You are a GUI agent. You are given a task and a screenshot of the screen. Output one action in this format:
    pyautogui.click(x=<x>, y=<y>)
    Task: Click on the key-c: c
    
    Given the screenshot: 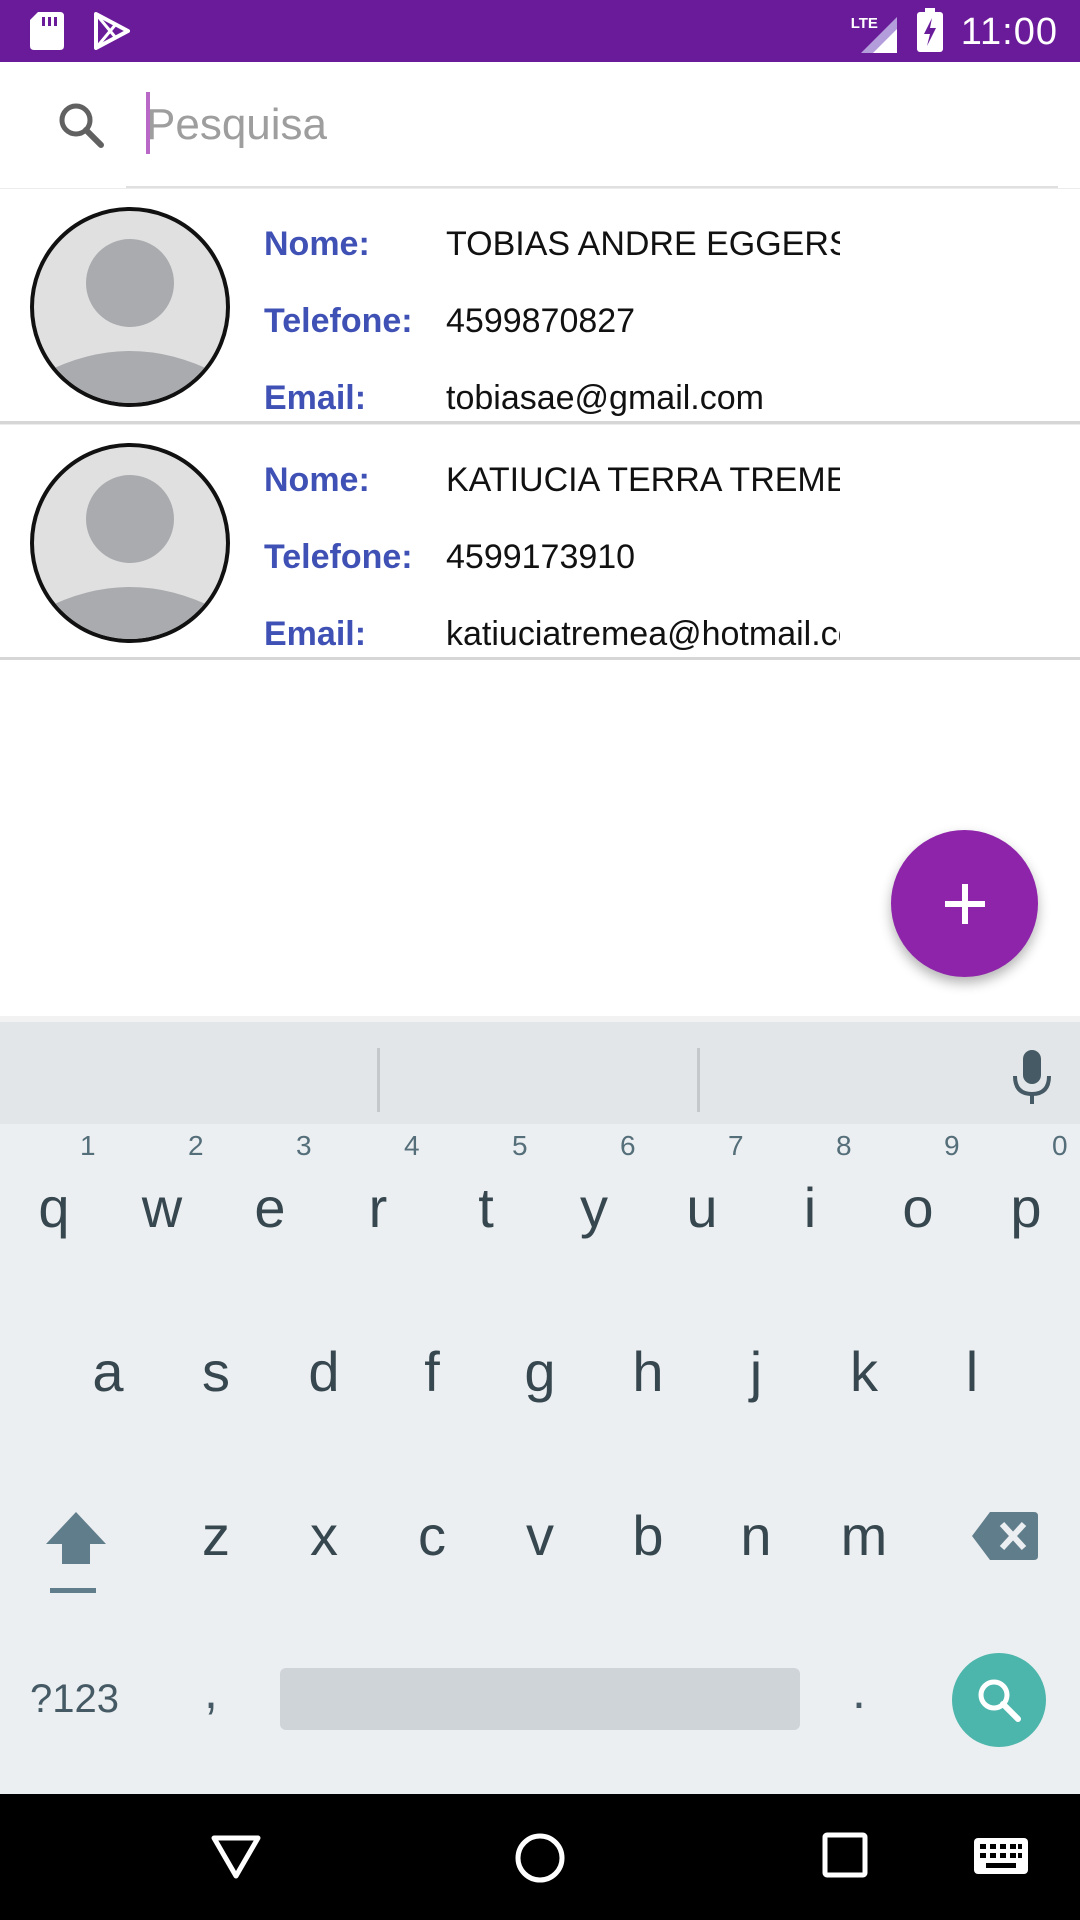 What is the action you would take?
    pyautogui.click(x=432, y=1536)
    